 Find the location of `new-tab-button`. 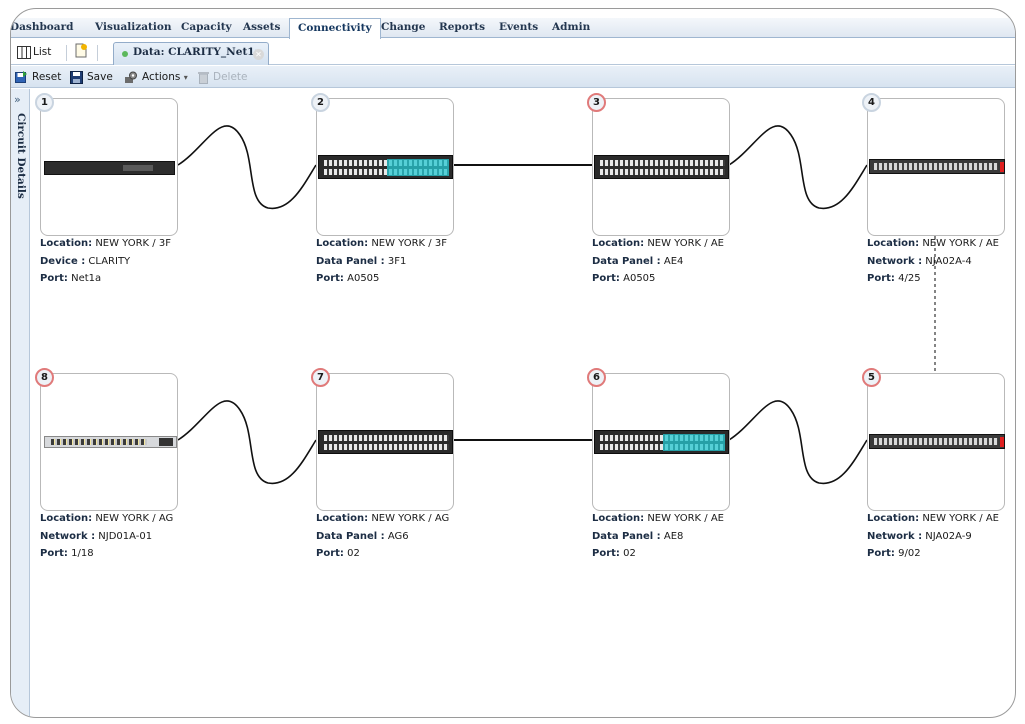

new-tab-button is located at coordinates (81, 52).